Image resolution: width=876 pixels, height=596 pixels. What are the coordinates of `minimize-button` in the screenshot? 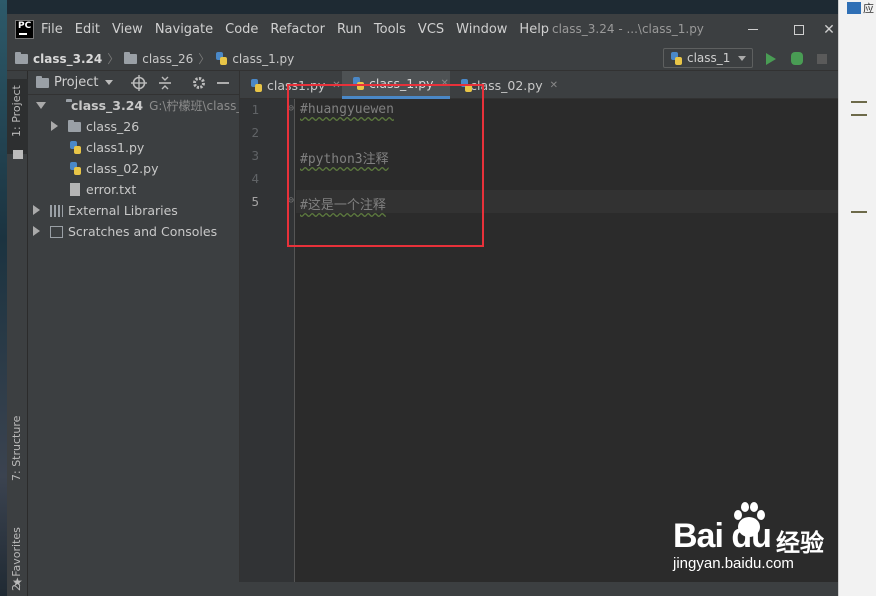 It's located at (753, 29).